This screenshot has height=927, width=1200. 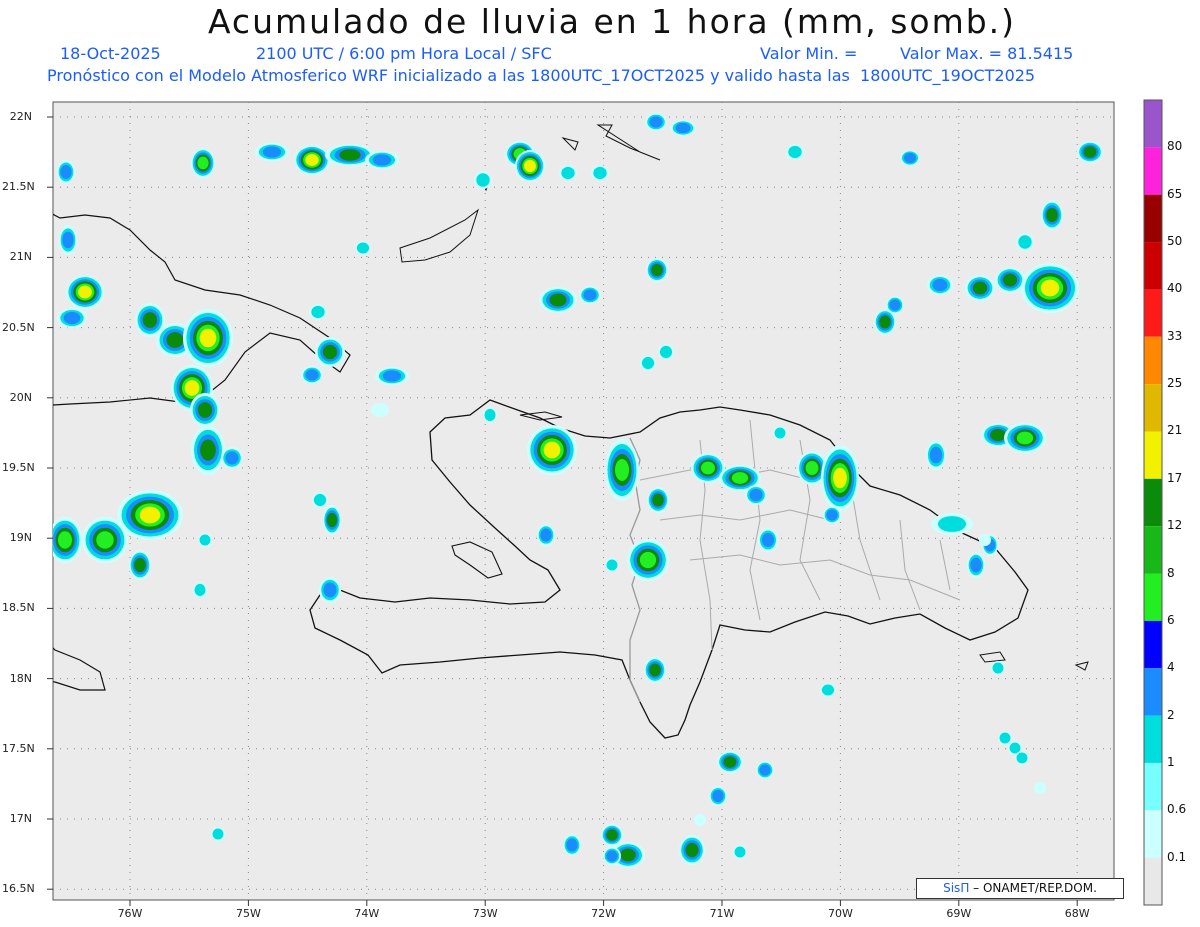 What do you see at coordinates (1153, 502) in the screenshot?
I see `colorbar` at bounding box center [1153, 502].